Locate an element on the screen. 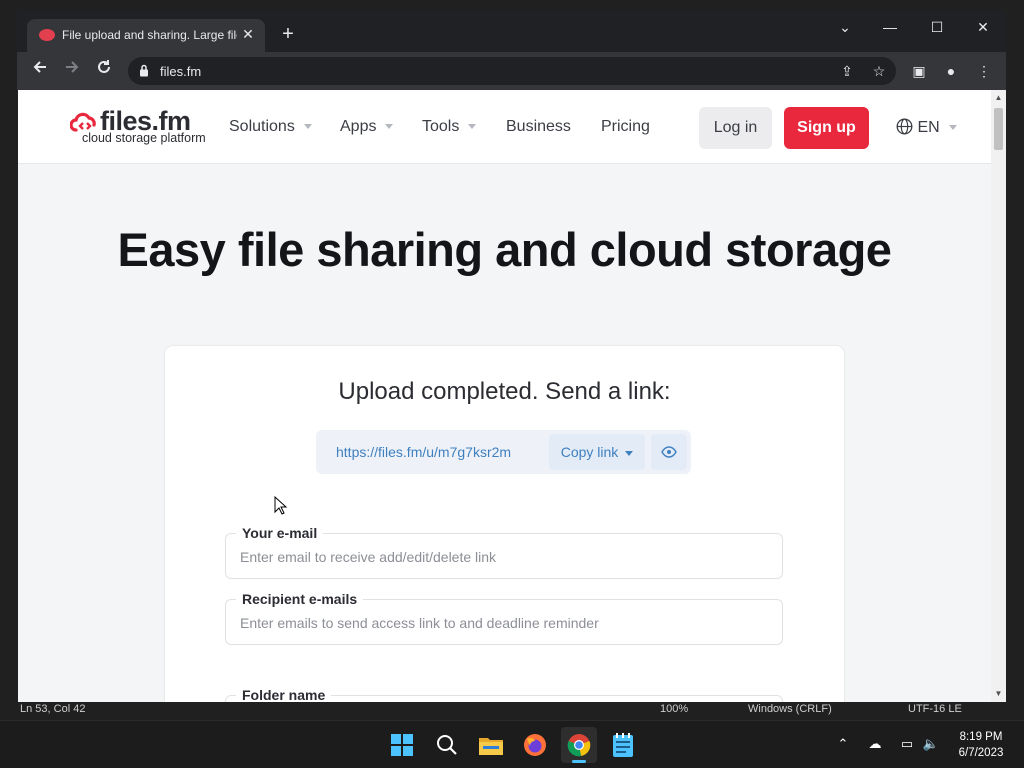  lock-icon is located at coordinates (144, 70).